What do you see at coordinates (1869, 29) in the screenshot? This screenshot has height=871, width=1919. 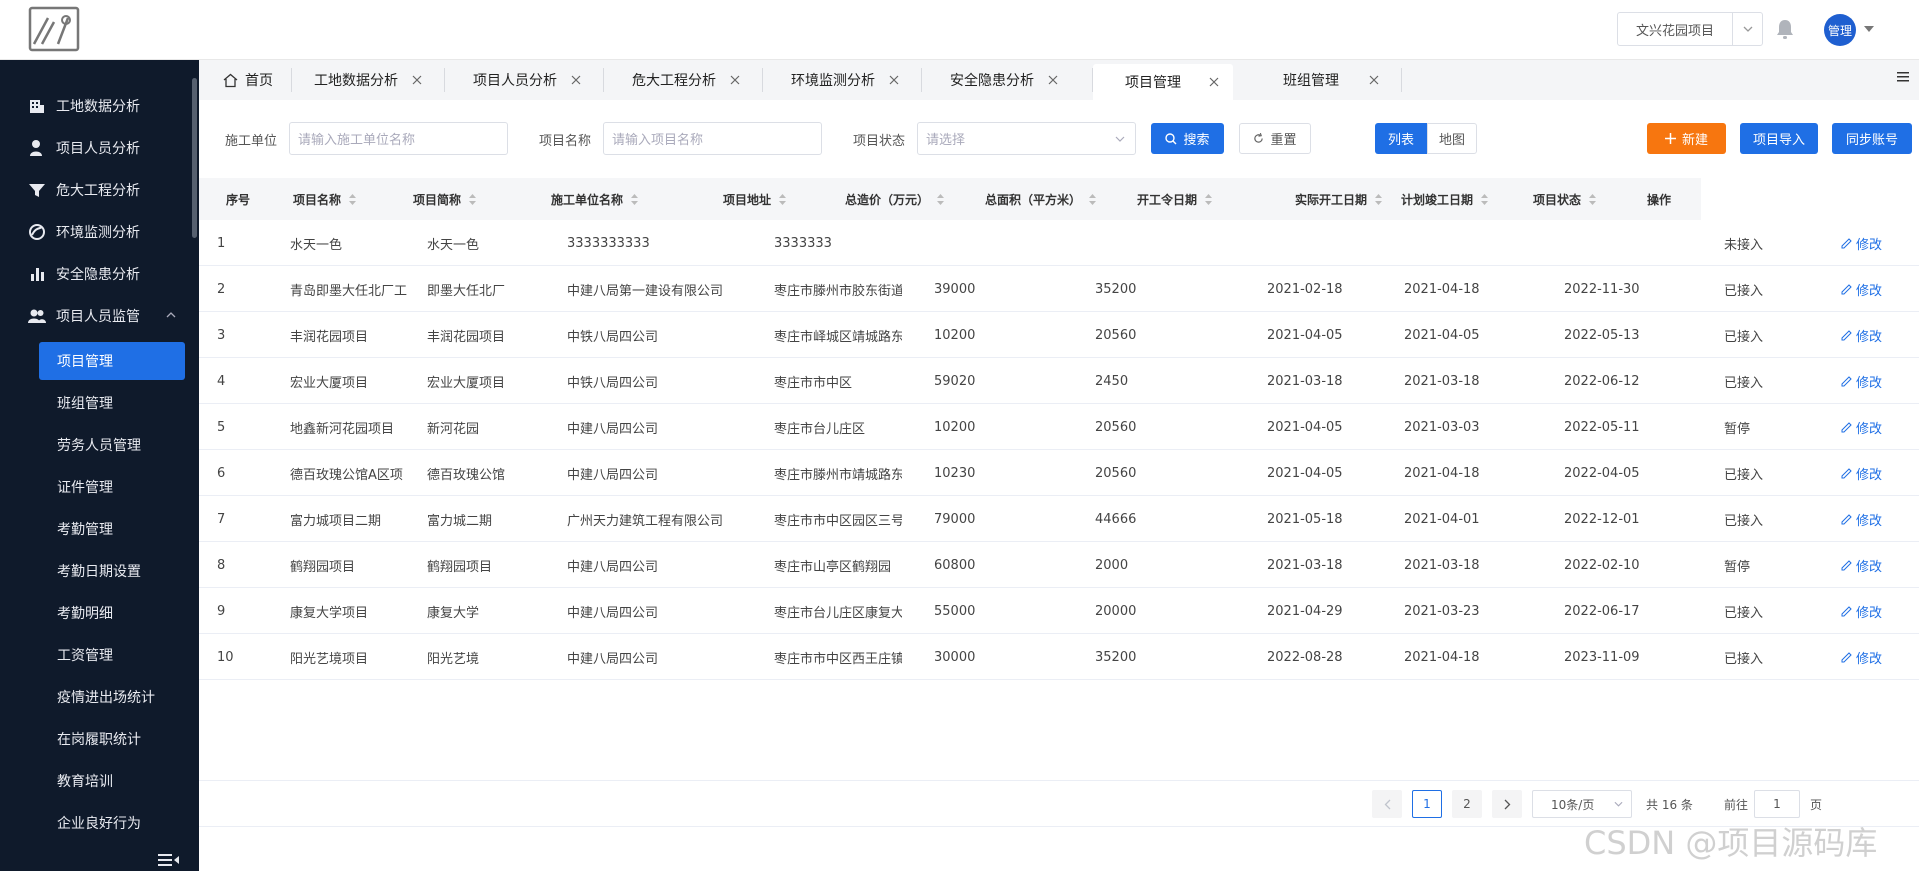 I see `caret-down-icon` at bounding box center [1869, 29].